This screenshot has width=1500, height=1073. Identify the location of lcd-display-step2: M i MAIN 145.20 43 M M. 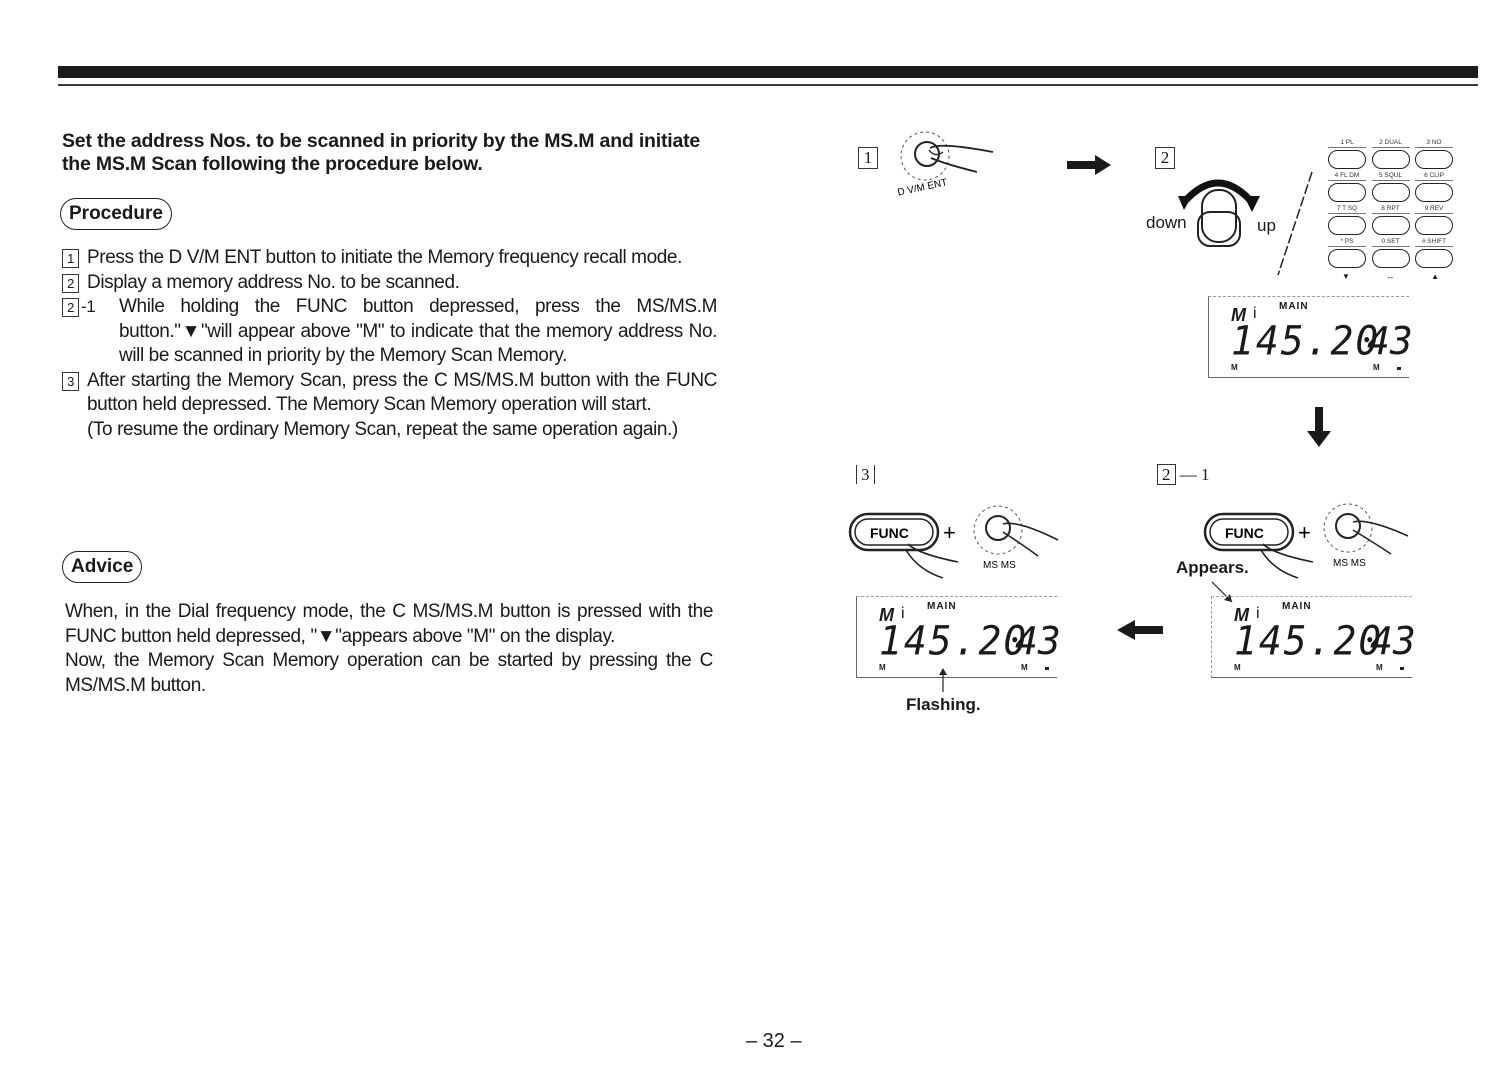
(1310, 337).